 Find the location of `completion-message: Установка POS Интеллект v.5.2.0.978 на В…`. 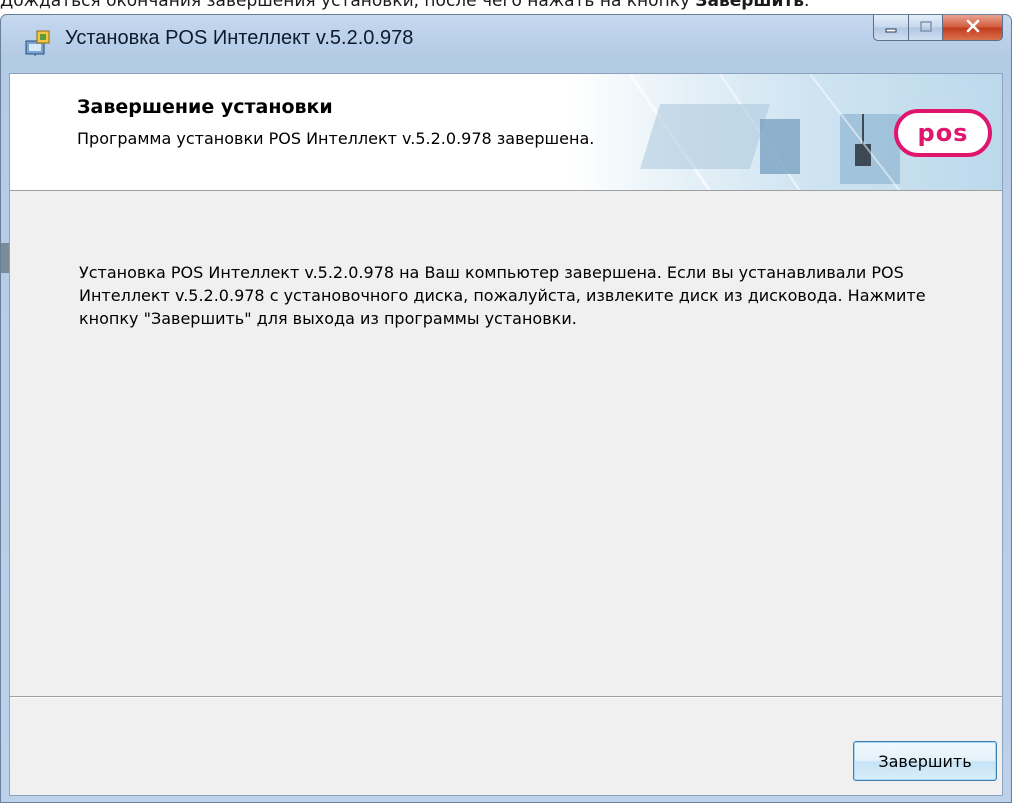

completion-message: Установка POS Интеллект v.5.2.0.978 на В… is located at coordinates (502, 295).